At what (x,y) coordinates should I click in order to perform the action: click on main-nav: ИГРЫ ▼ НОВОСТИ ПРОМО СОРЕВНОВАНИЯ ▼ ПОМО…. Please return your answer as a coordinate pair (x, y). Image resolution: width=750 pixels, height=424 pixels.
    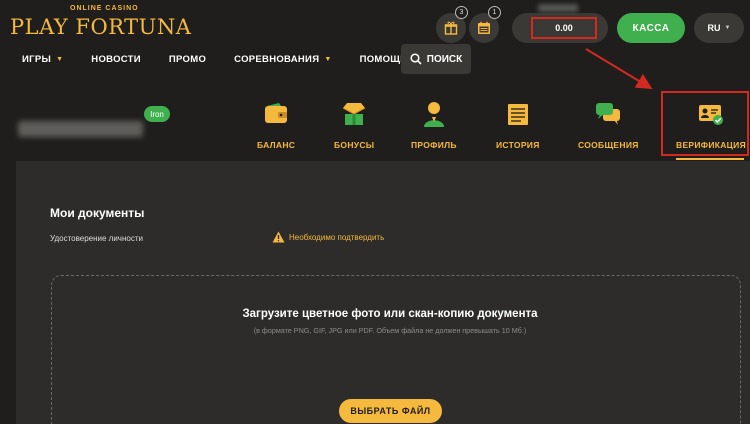
    Looking at the image, I should click on (228, 59).